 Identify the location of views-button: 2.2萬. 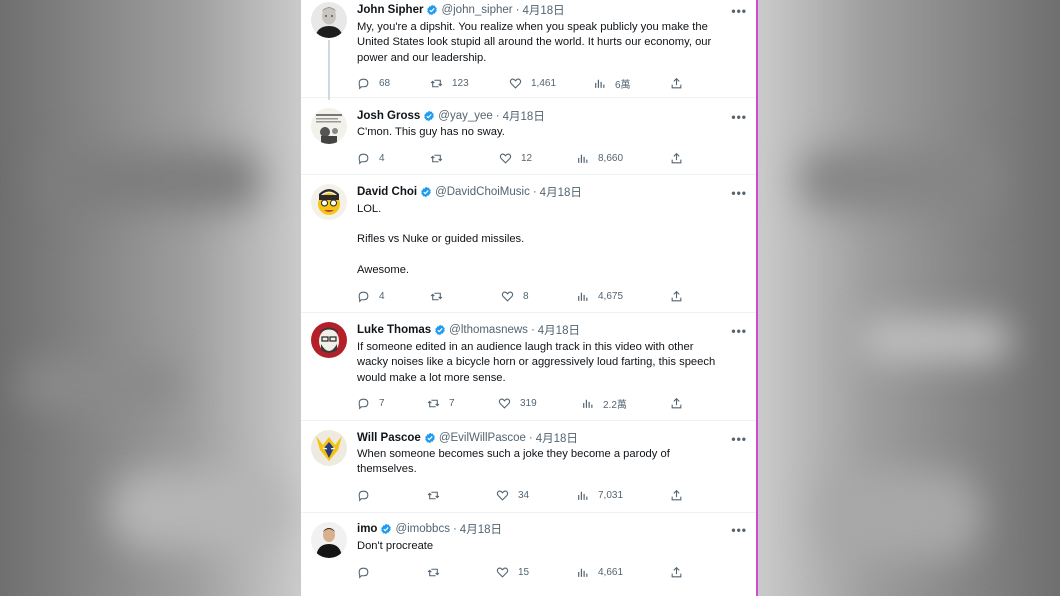
(604, 403).